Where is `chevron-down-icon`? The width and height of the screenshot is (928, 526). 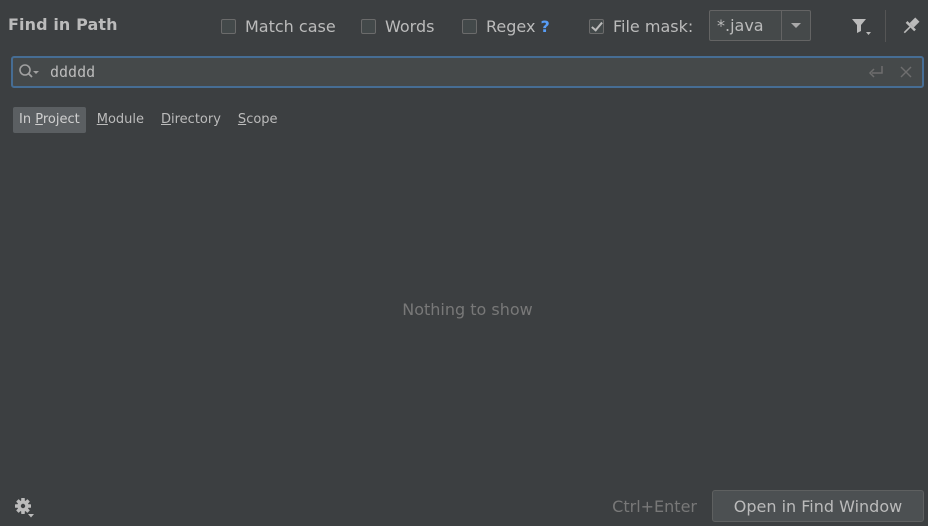
chevron-down-icon is located at coordinates (796, 25).